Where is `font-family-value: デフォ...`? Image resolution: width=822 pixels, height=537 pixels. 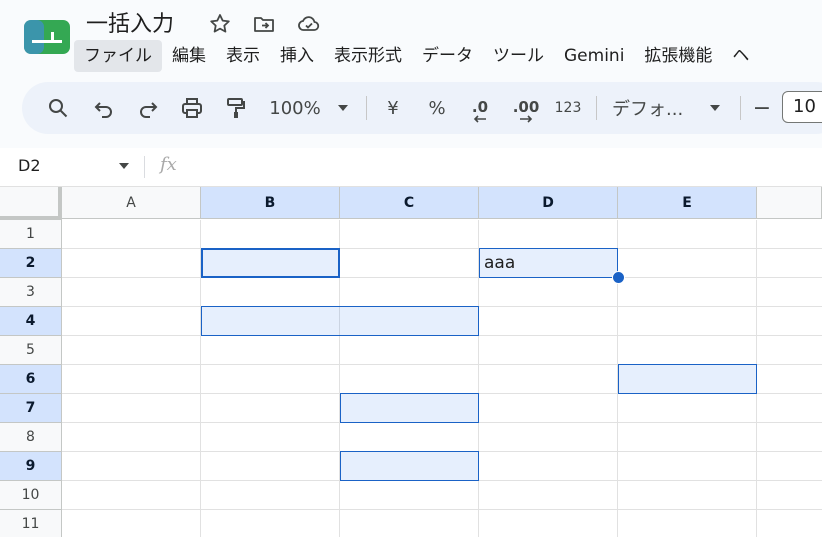 font-family-value: デフォ... is located at coordinates (648, 109).